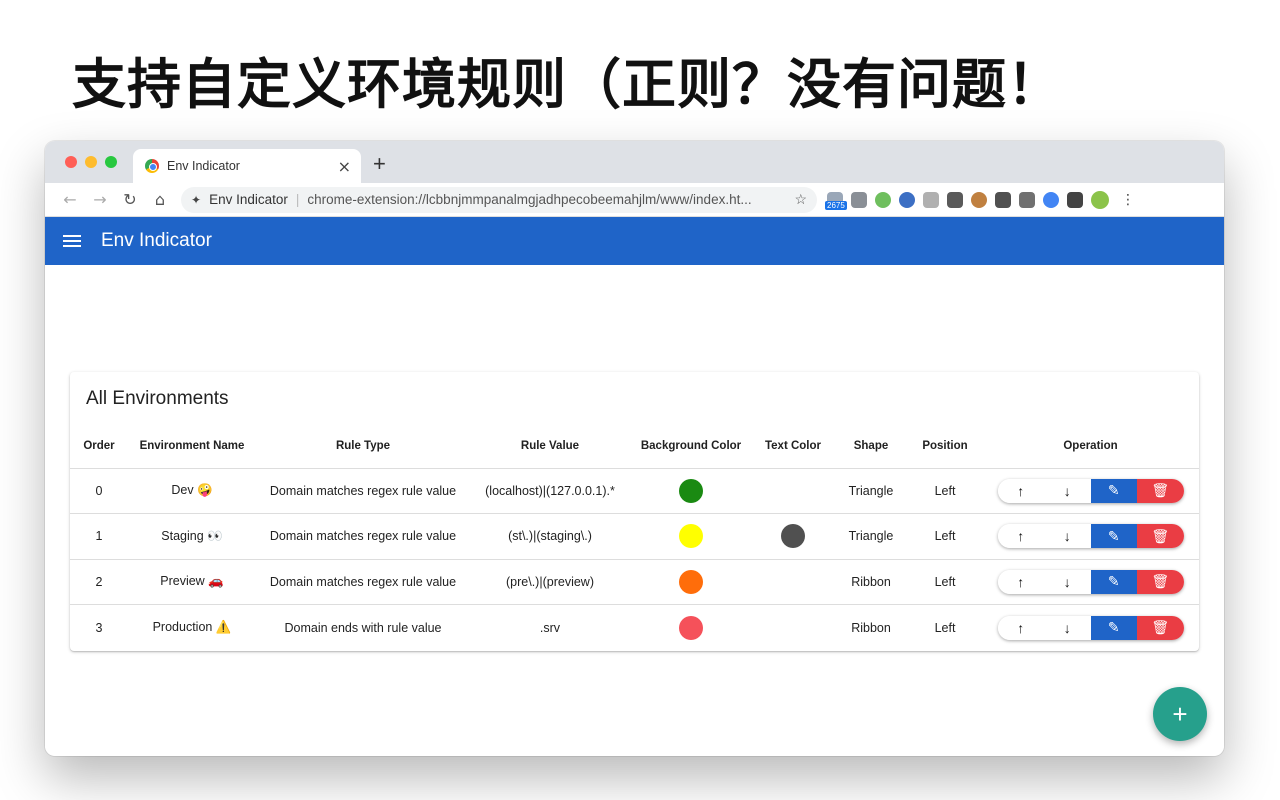  What do you see at coordinates (931, 200) in the screenshot?
I see `shield-extension-icon` at bounding box center [931, 200].